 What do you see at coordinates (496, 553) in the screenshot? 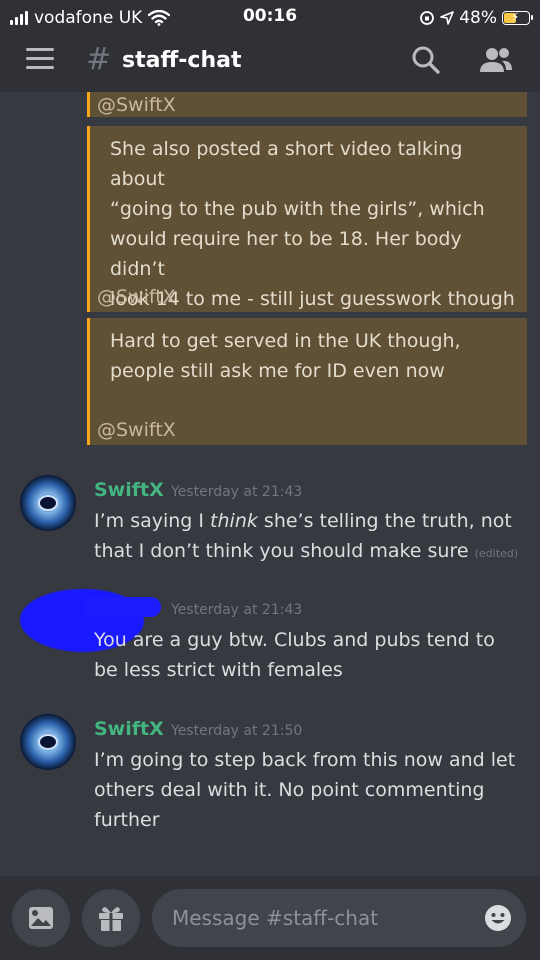
I see `edited-marker: (edited)` at bounding box center [496, 553].